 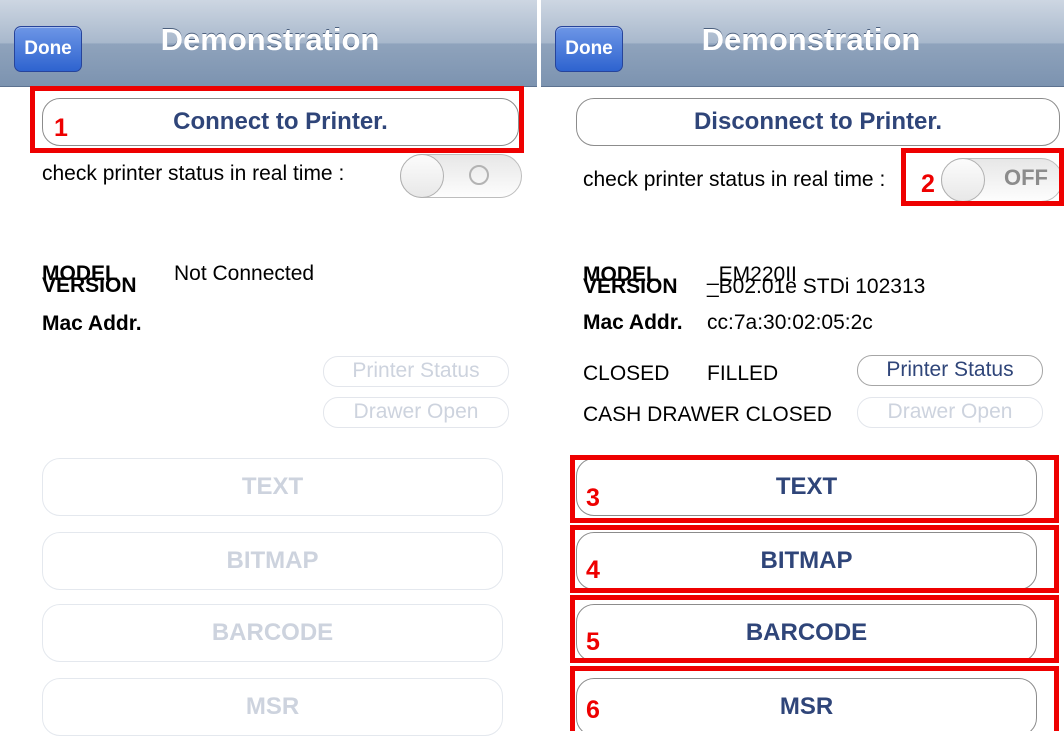 What do you see at coordinates (479, 175) in the screenshot?
I see `toggle-off-icon` at bounding box center [479, 175].